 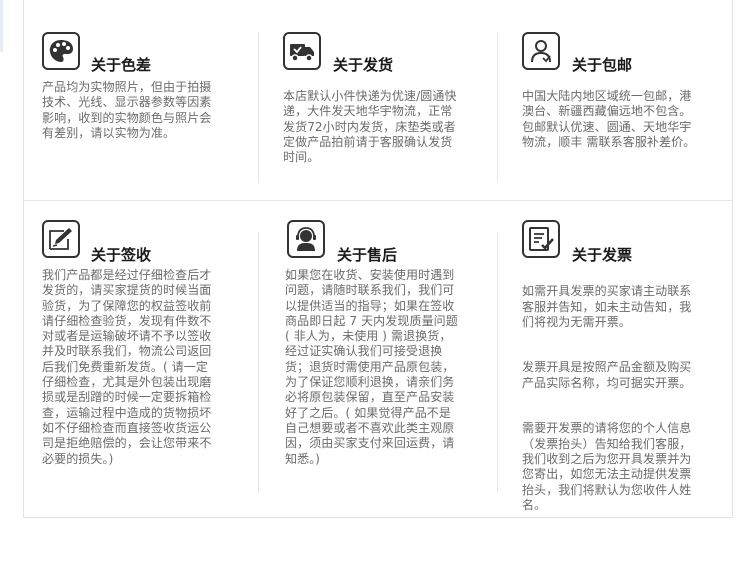 What do you see at coordinates (541, 51) in the screenshot?
I see `customer-service-person-icon` at bounding box center [541, 51].